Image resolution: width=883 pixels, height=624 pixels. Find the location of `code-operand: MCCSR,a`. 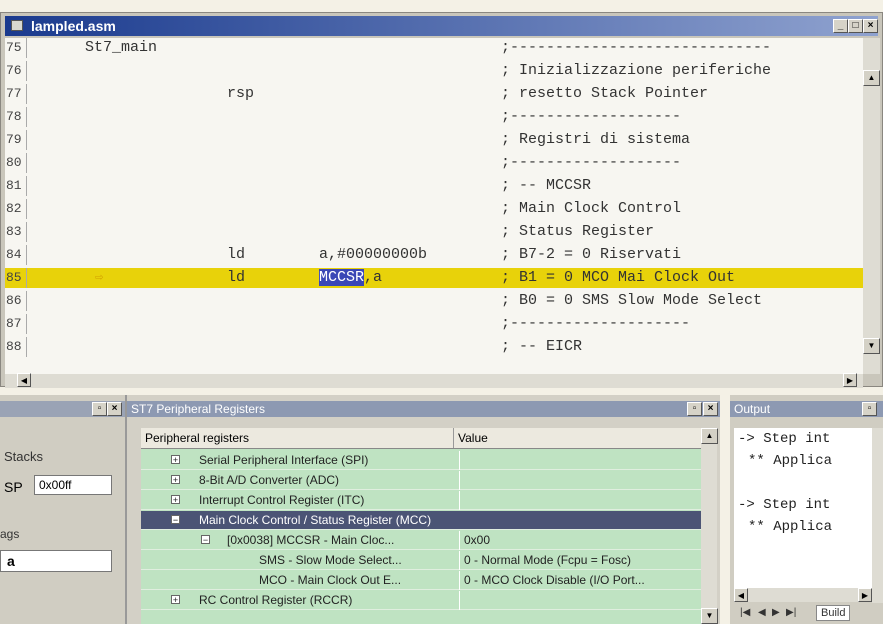

code-operand: MCCSR,a is located at coordinates (350, 278).